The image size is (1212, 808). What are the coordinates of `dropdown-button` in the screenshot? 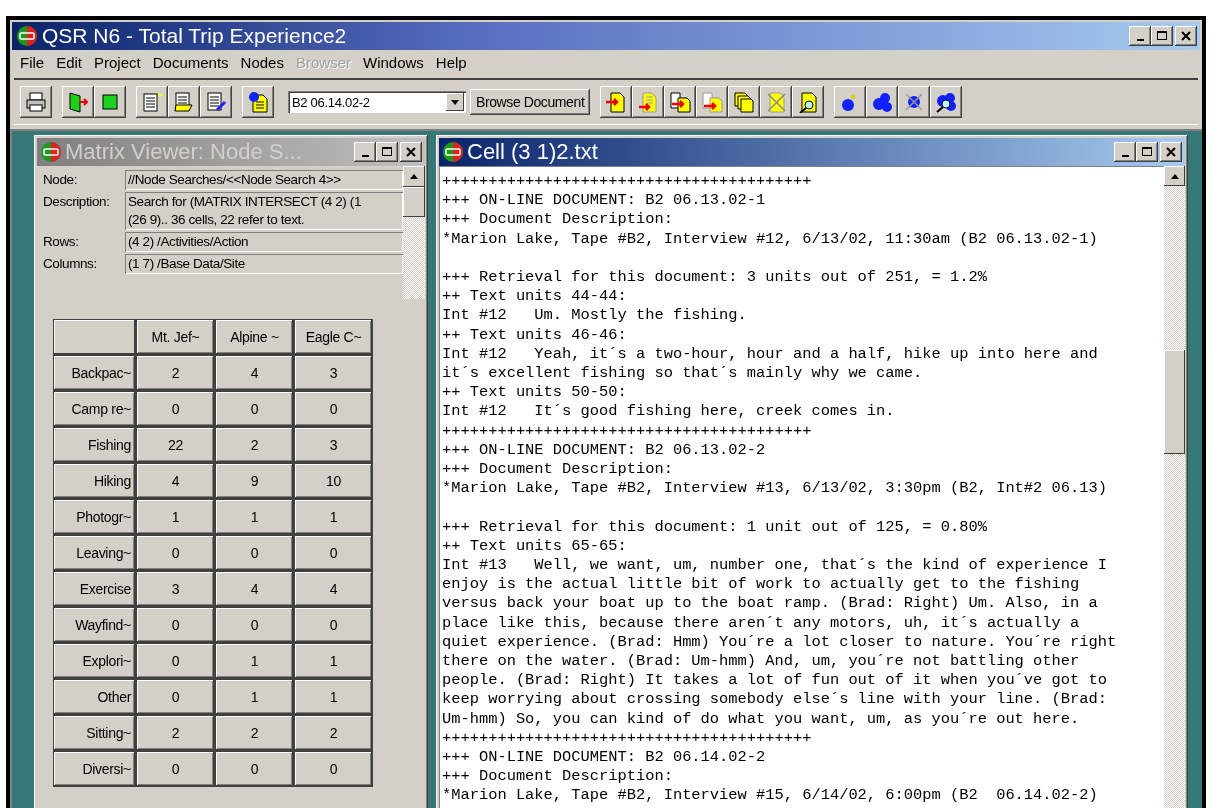 It's located at (455, 102).